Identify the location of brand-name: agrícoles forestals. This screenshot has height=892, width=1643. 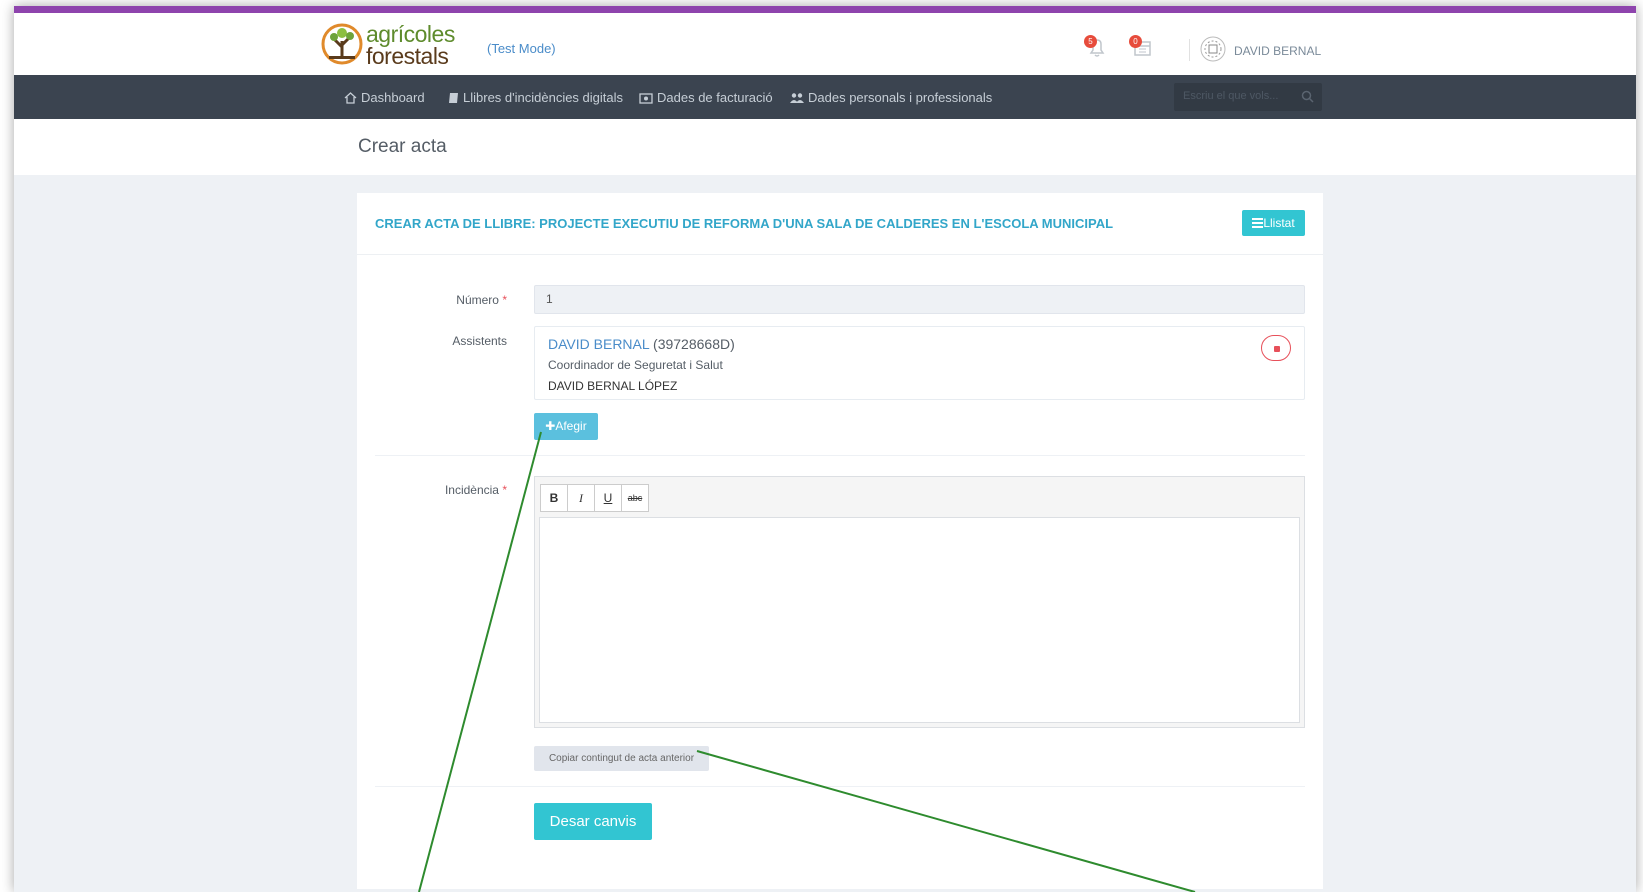
(410, 45).